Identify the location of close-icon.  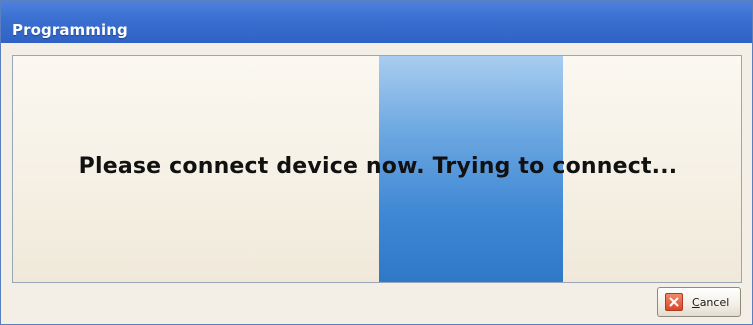
(674, 302).